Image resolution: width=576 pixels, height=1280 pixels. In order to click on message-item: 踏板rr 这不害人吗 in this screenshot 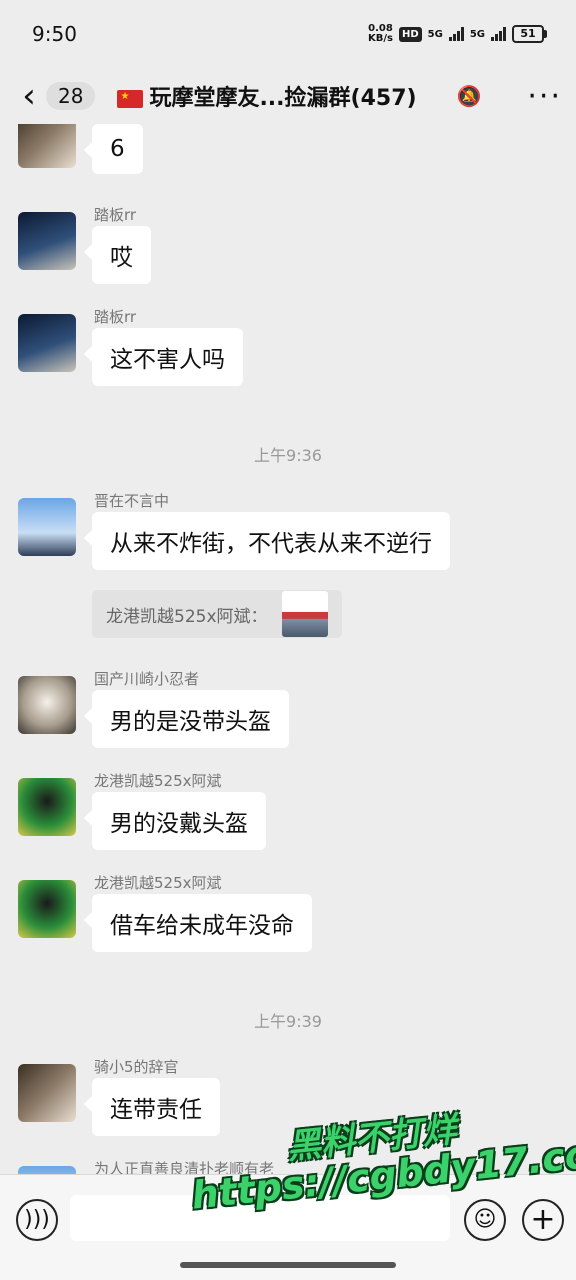, I will do `click(288, 351)`.